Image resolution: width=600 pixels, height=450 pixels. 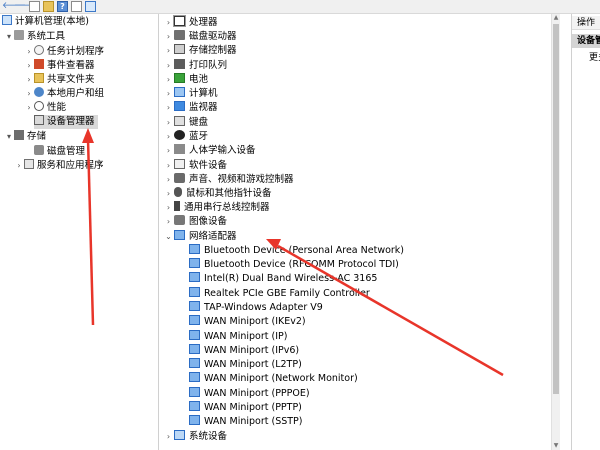 I want to click on adapter-item: Bluetooth Device (RFCOMM Protocol TDI), so click(x=294, y=265).